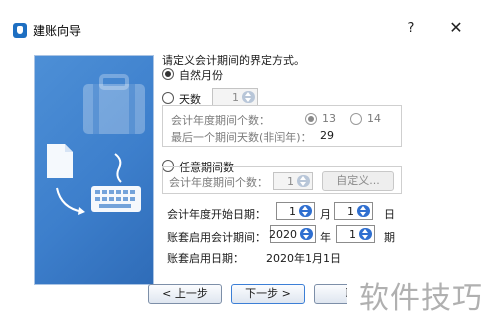 The width and height of the screenshot is (500, 333). I want to click on enable-year-spinner: 2020, so click(292, 234).